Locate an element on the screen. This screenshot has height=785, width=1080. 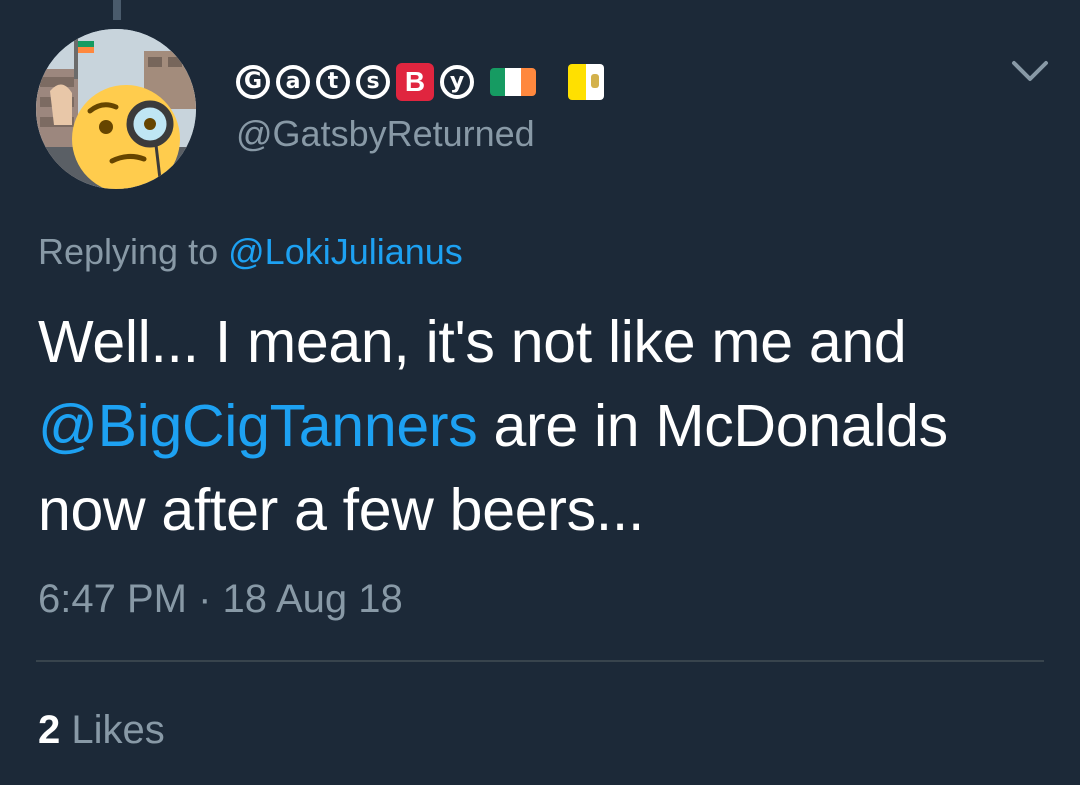
display-name-letter-y: y is located at coordinates (457, 82).